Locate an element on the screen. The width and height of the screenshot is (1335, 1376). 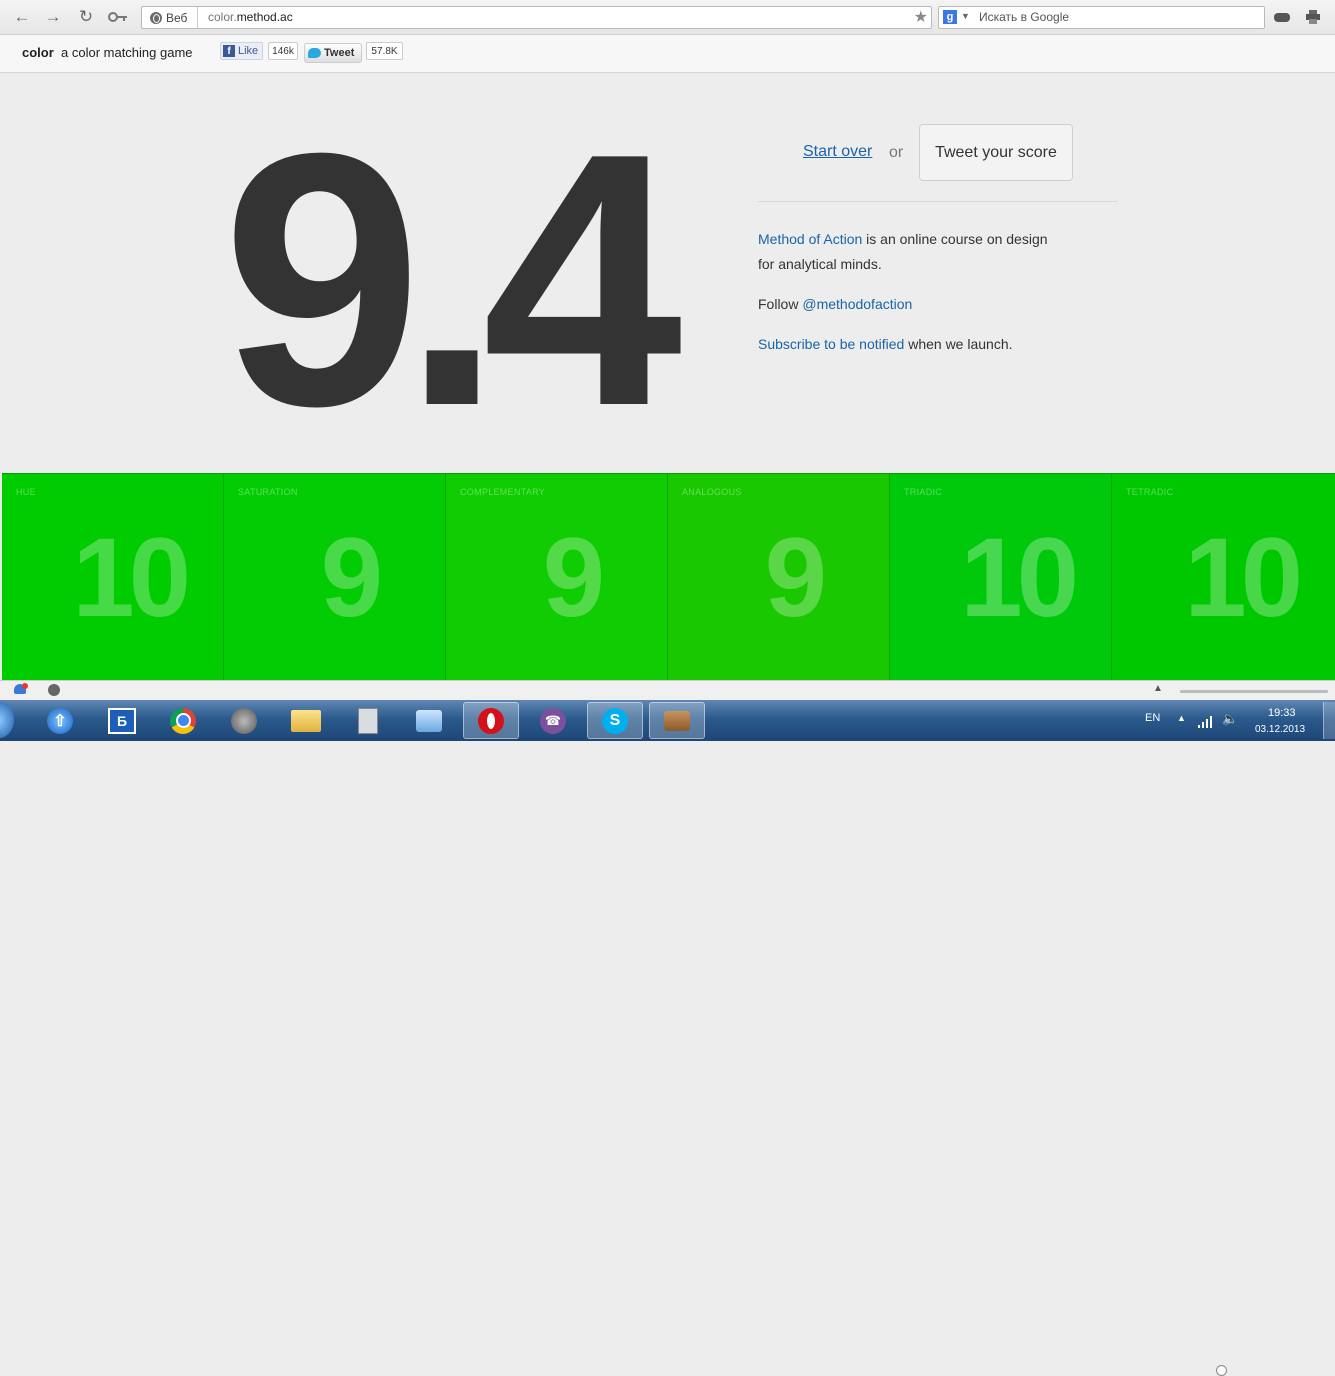
speed-dial-icon is located at coordinates (54, 690).